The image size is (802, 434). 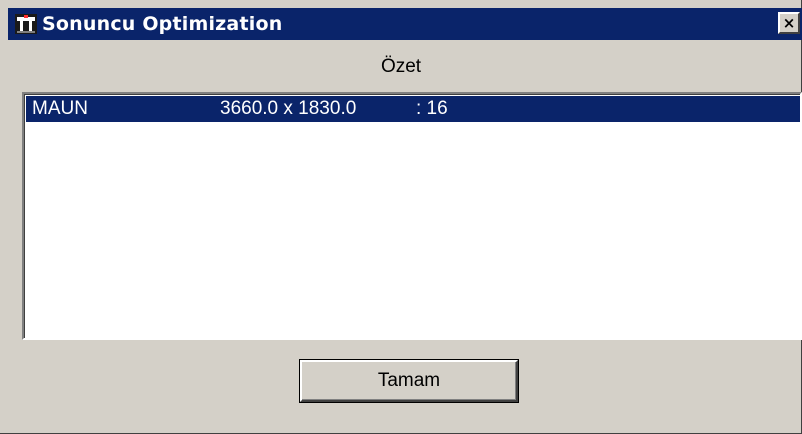 I want to click on item-dimensions: 3660.0 x 1830.0, so click(x=288, y=108).